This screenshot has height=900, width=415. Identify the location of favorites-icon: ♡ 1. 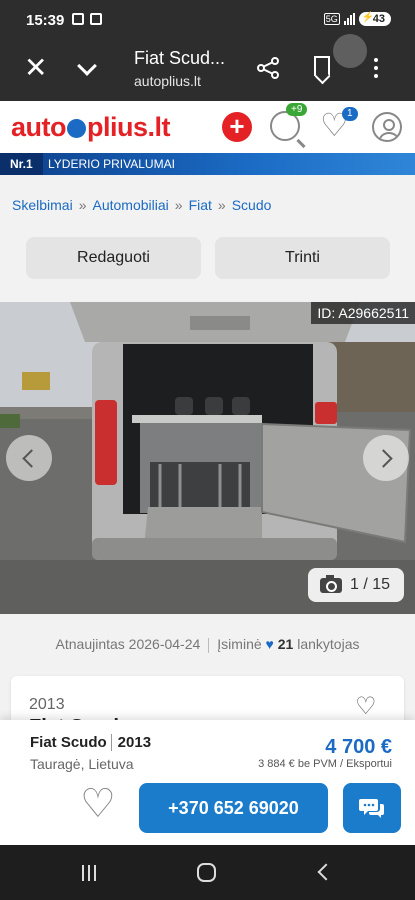
(339, 124).